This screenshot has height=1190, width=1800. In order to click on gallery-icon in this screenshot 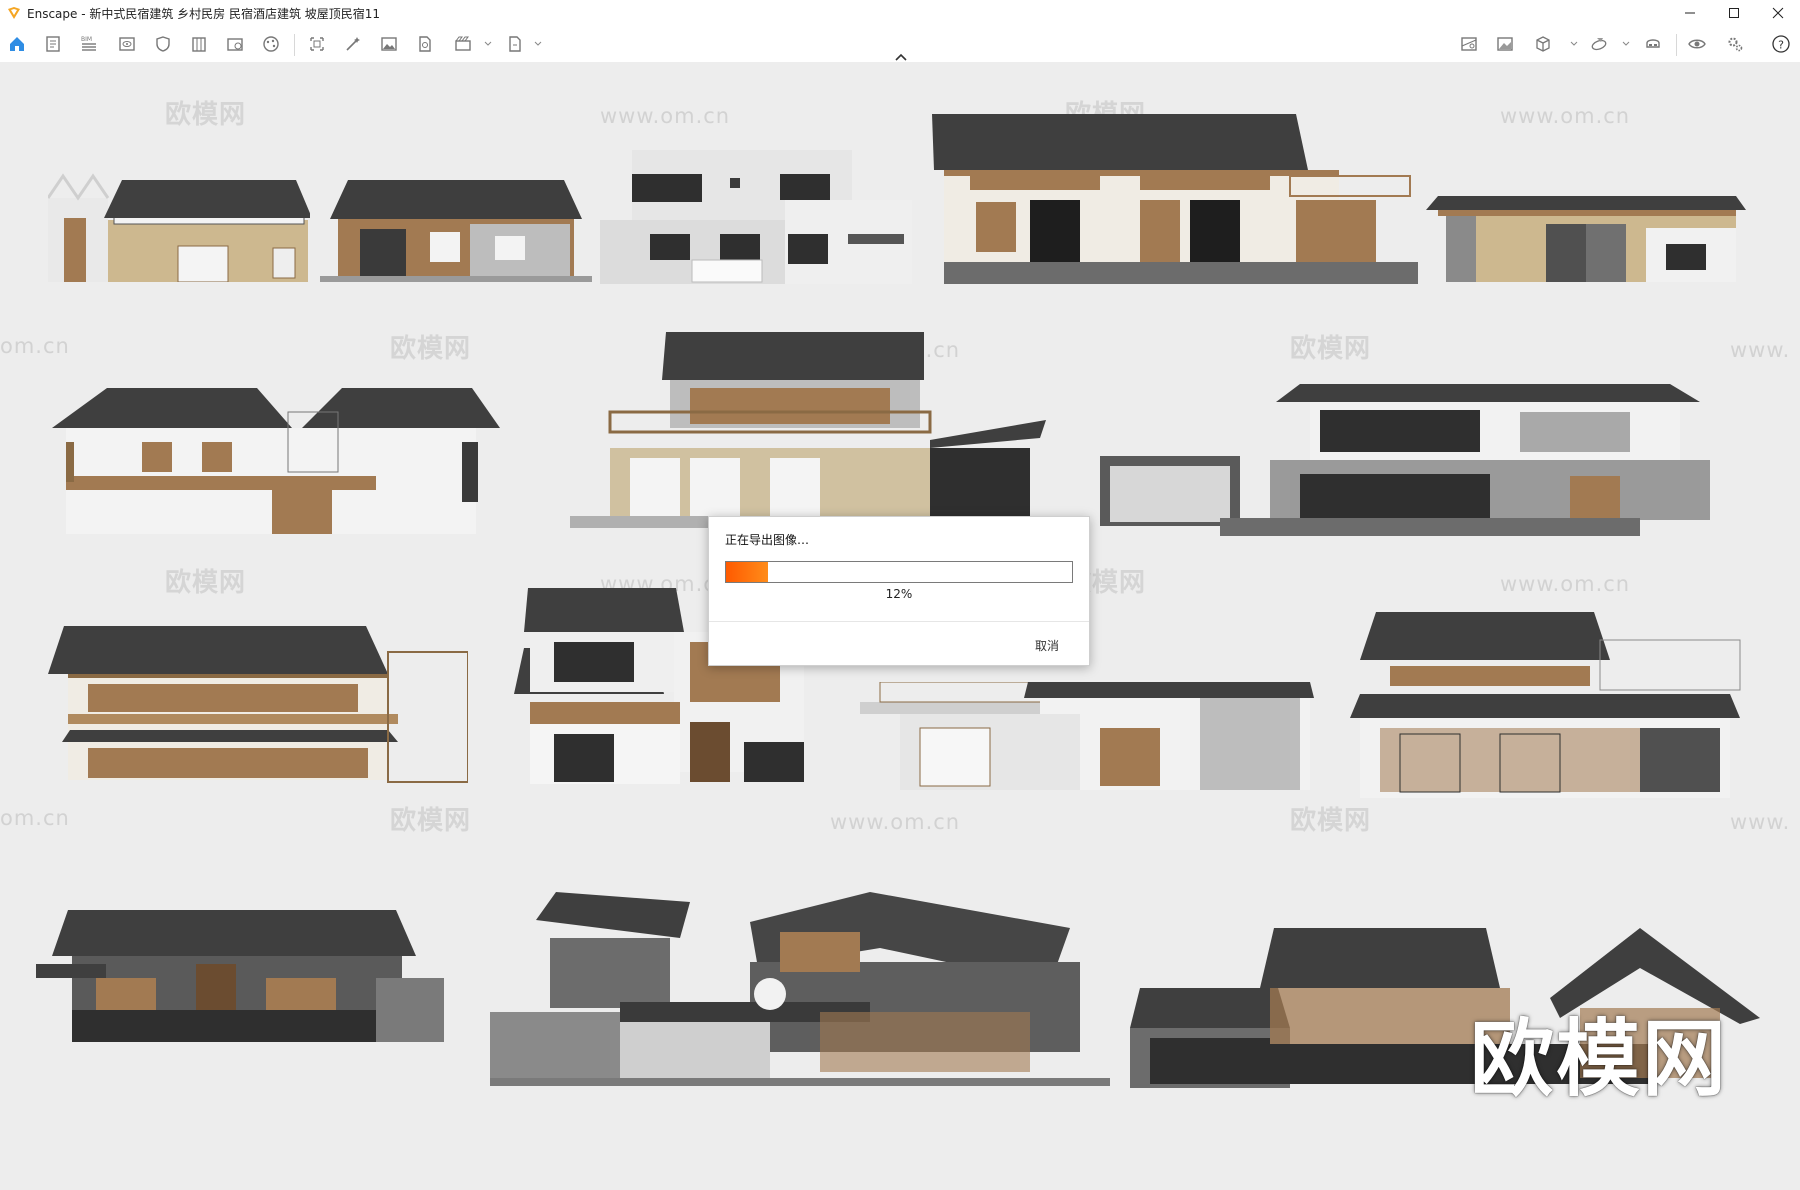, I will do `click(1505, 44)`.